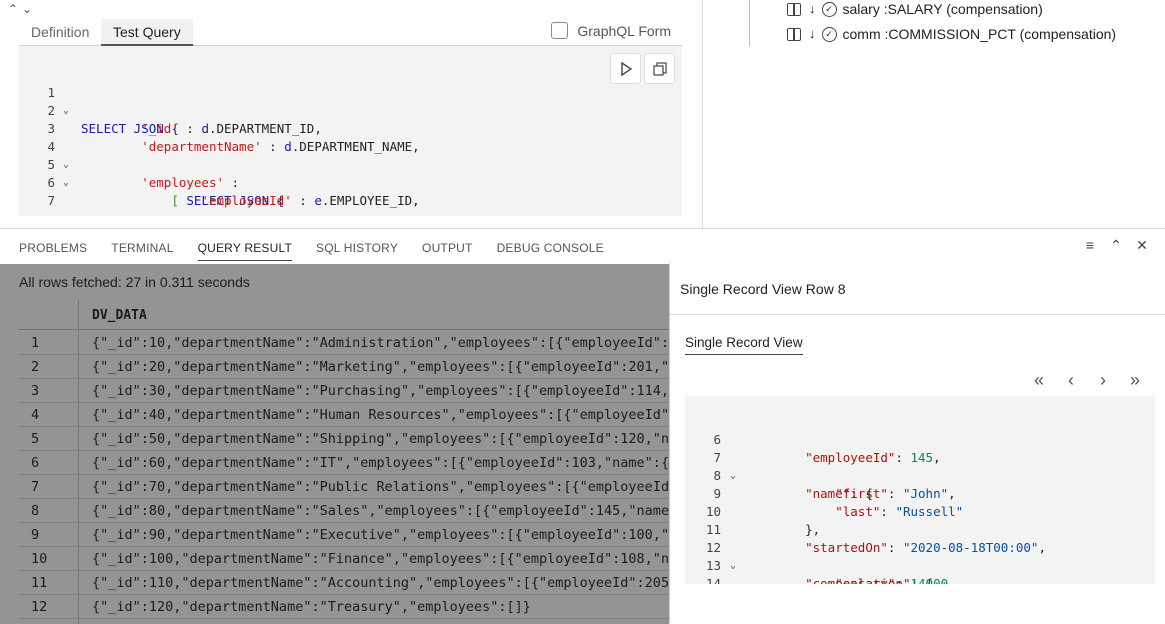 This screenshot has width=1165, height=624. I want to click on code-line: 7 ⌄ 'name' : {, so click(350, 195).